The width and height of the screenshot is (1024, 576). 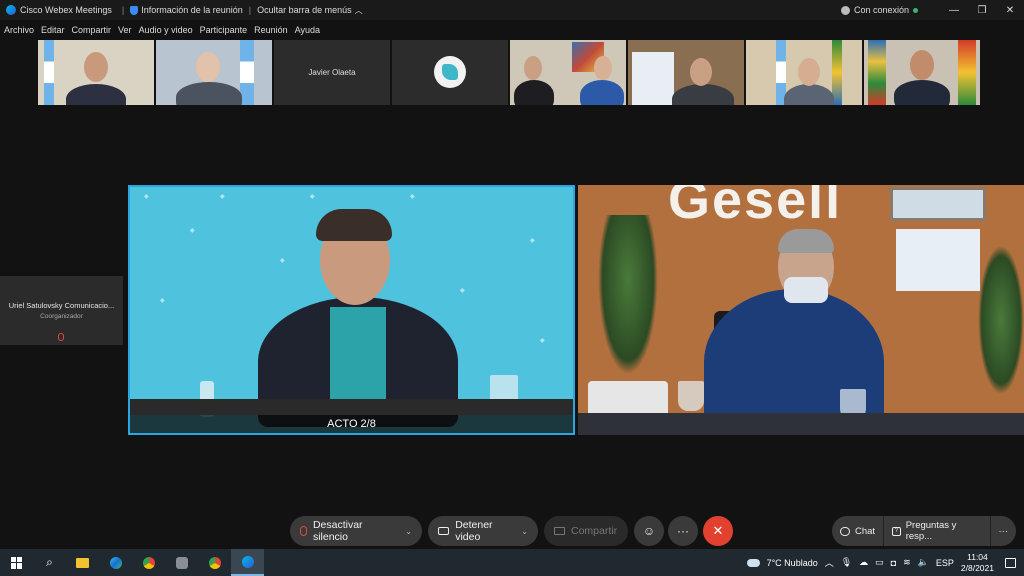 I want to click on framed-picture, so click(x=938, y=204).